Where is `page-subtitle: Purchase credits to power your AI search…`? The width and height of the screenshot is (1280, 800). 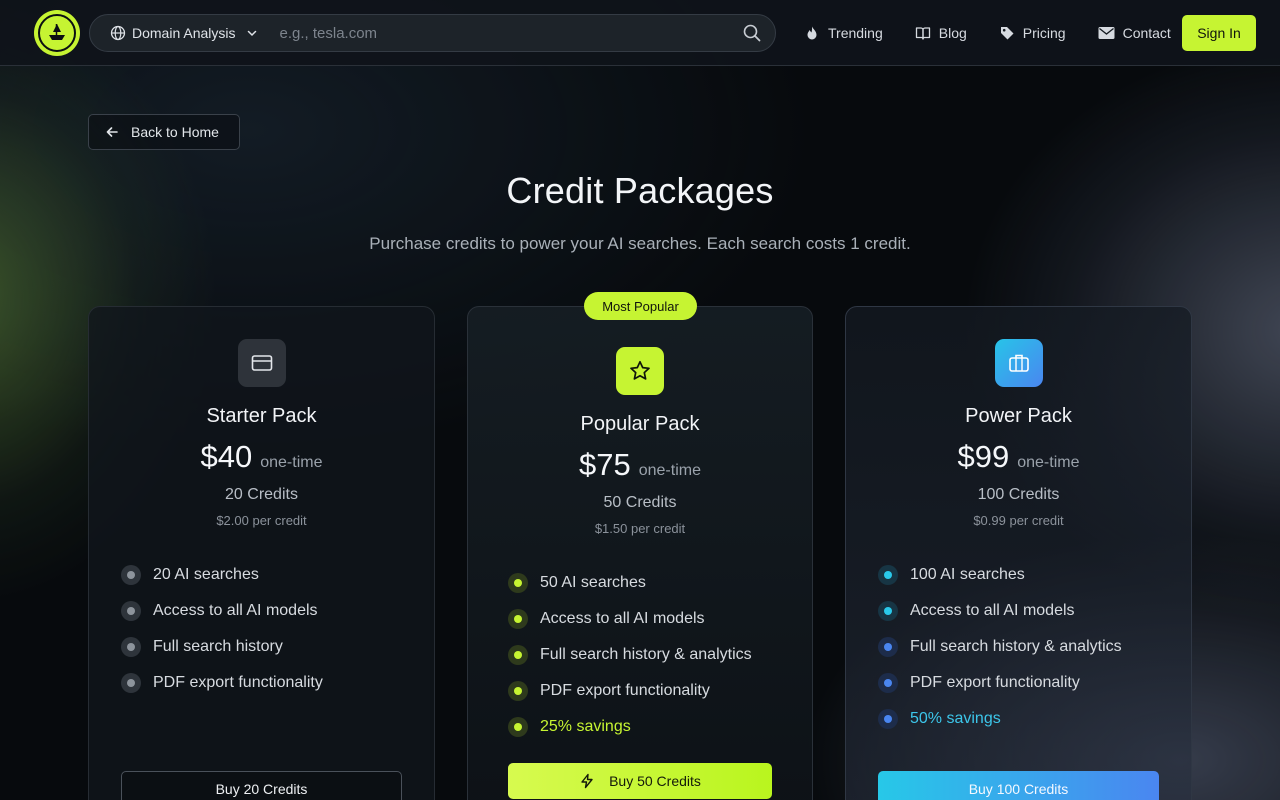
page-subtitle: Purchase credits to power your AI search… is located at coordinates (640, 243).